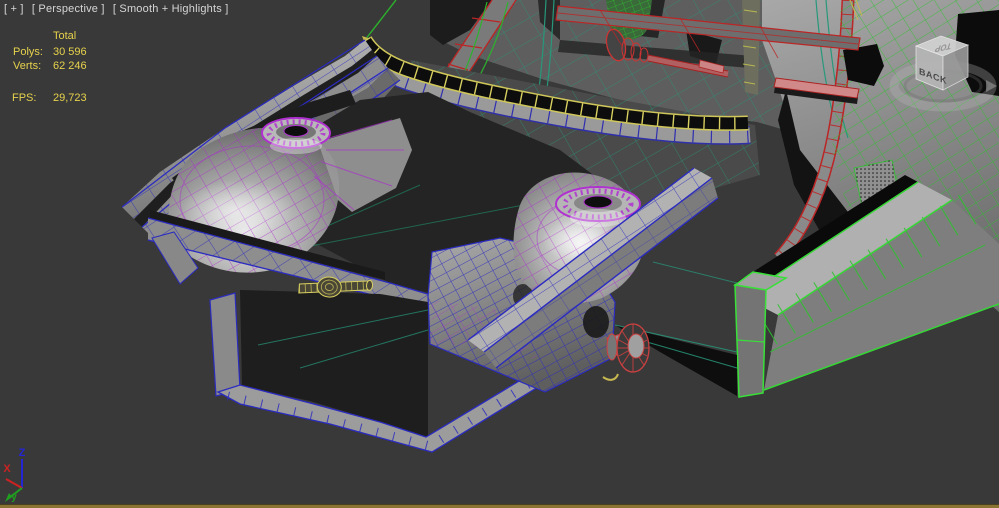 This screenshot has width=999, height=508. I want to click on stats-header: Total, so click(65, 36).